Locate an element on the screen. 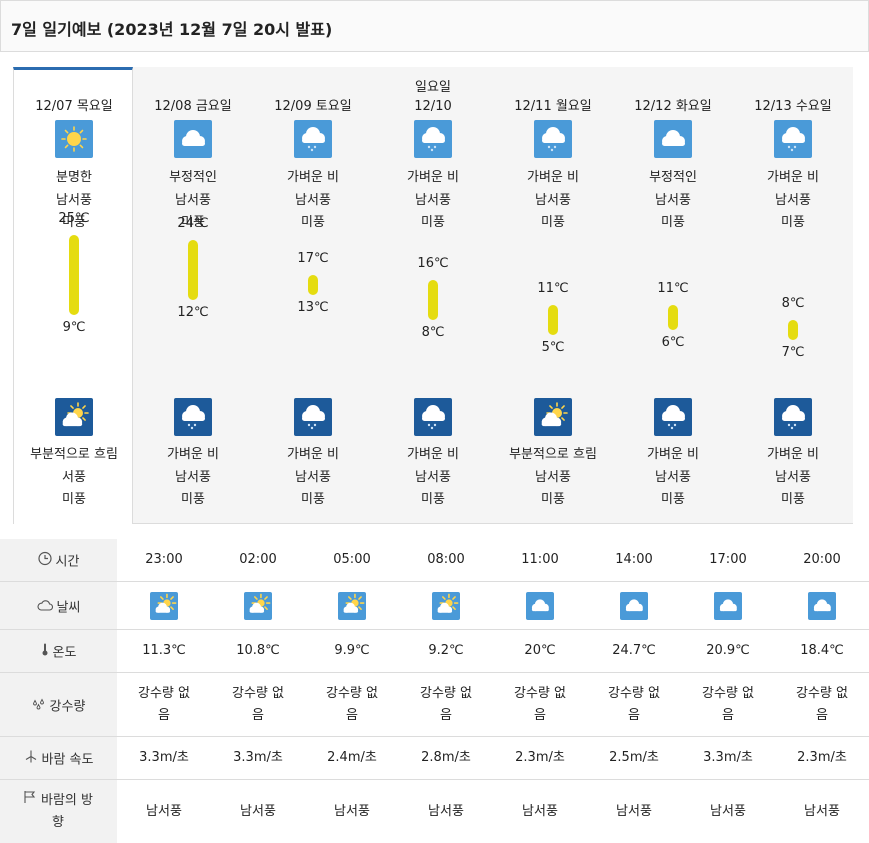  day-card: 12/12 화요일 부정적인 남서풍 미풍 11℃ 6℃ 가벼운 비 남서풍 미풍 is located at coordinates (673, 295).